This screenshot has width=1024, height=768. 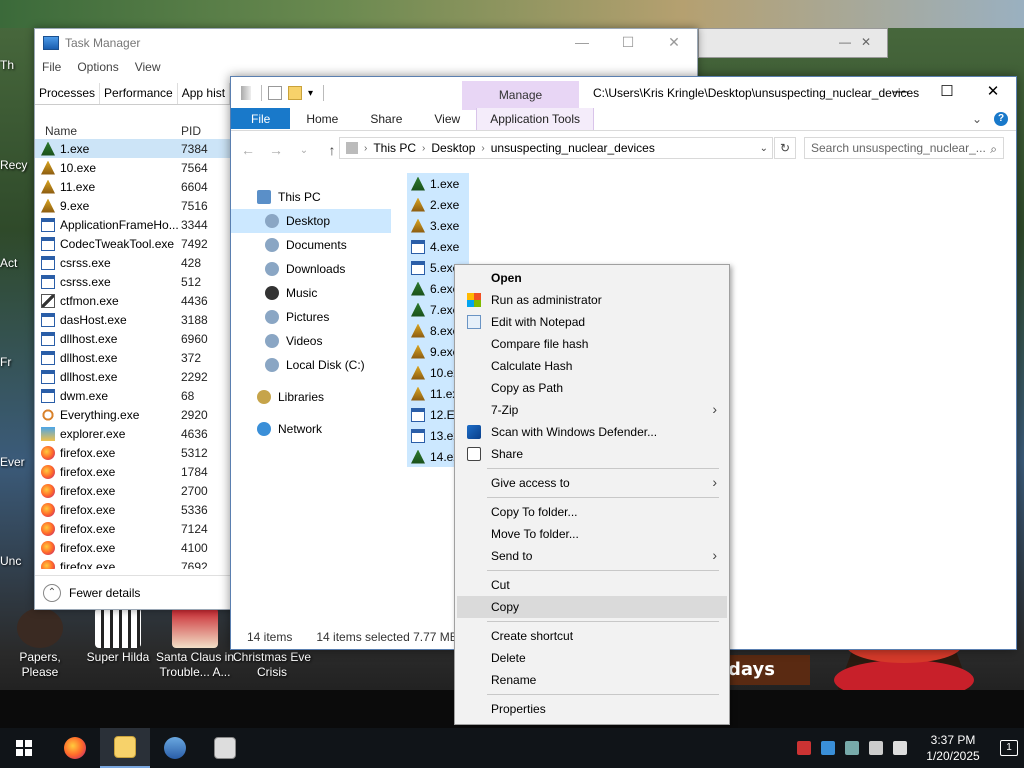 I want to click on table-row: csrss.exe 512, so click(x=133, y=281).